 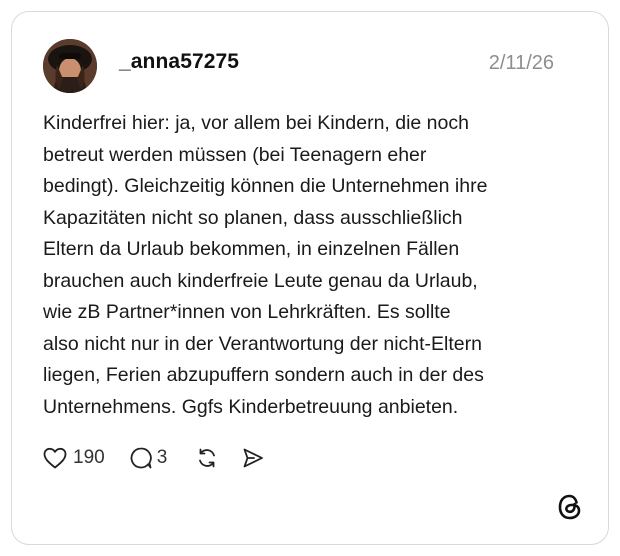 I want to click on share-icon, so click(x=253, y=458).